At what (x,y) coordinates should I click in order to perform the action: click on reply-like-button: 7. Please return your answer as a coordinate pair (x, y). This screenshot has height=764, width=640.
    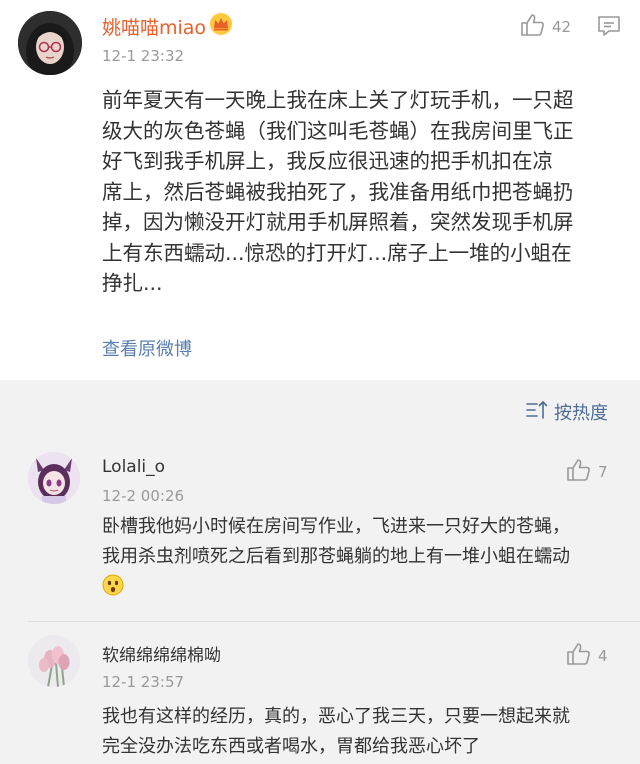
    Looking at the image, I should click on (587, 472).